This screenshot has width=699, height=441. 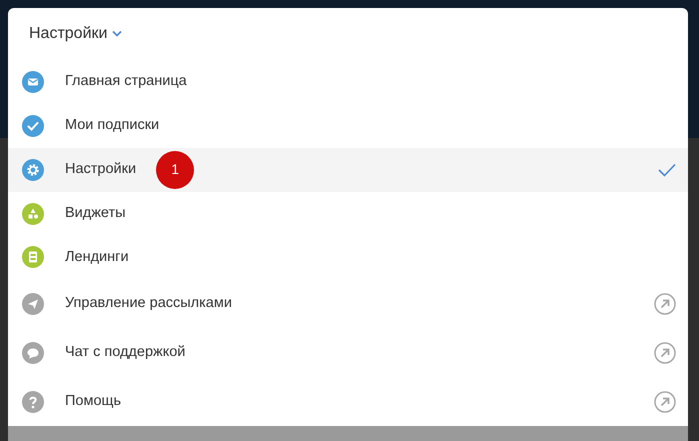 I want to click on menu-item: Чат с поддержкой, so click(x=348, y=353).